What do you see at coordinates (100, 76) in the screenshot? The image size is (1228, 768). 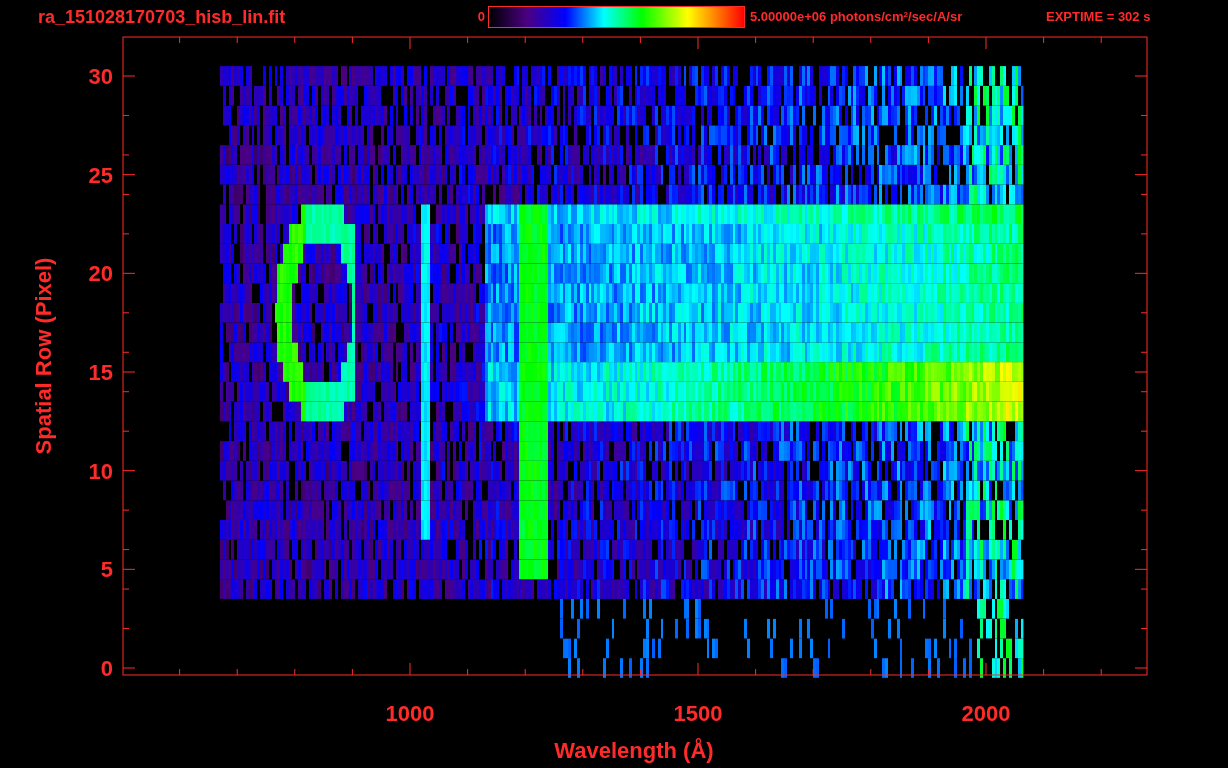 I see `y-tick-label: 30` at bounding box center [100, 76].